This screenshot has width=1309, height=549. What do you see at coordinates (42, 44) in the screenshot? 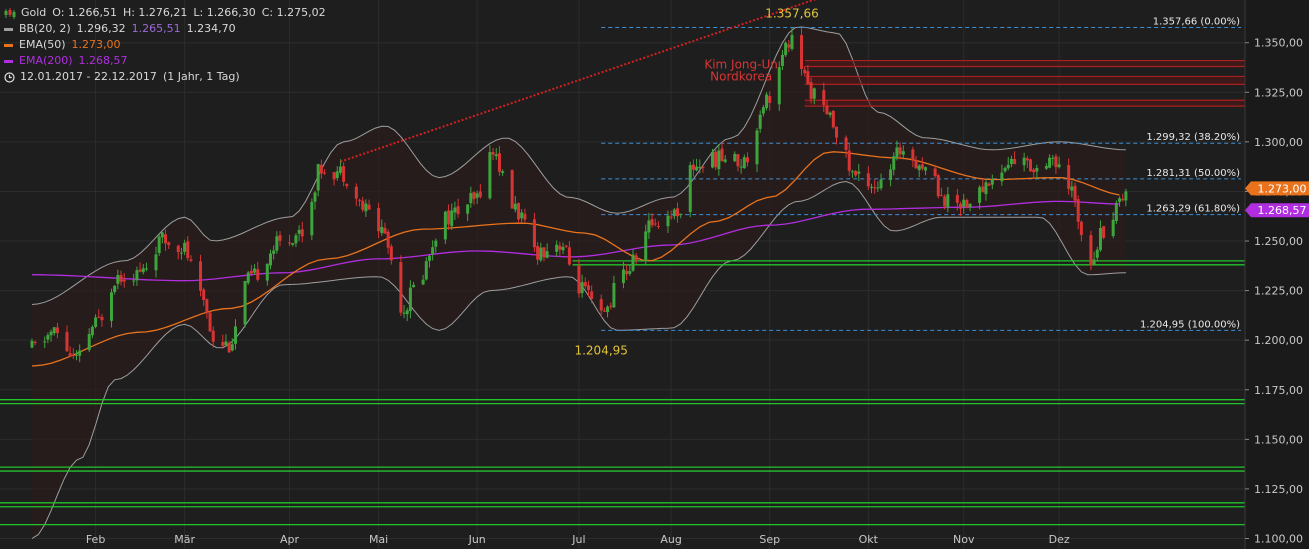
I see `ema50-label: EMA(50)` at bounding box center [42, 44].